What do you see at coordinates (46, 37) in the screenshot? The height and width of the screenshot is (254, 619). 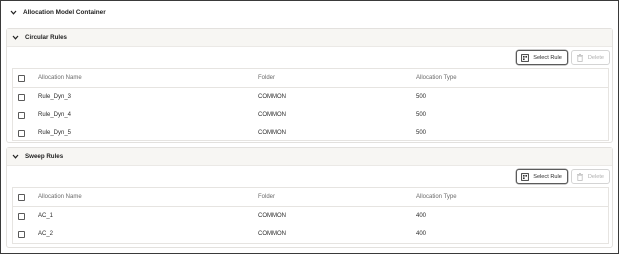 I see `section-title: Circular Rules` at bounding box center [46, 37].